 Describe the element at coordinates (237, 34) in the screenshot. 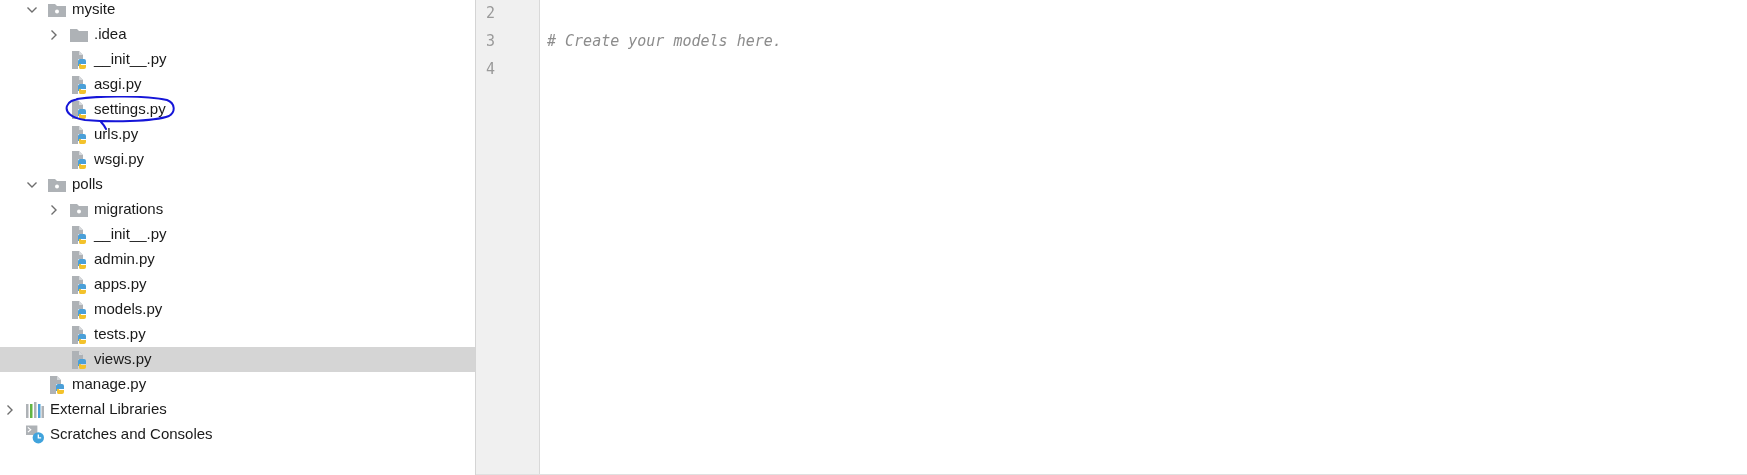

I see `tree-item: .idea` at that location.